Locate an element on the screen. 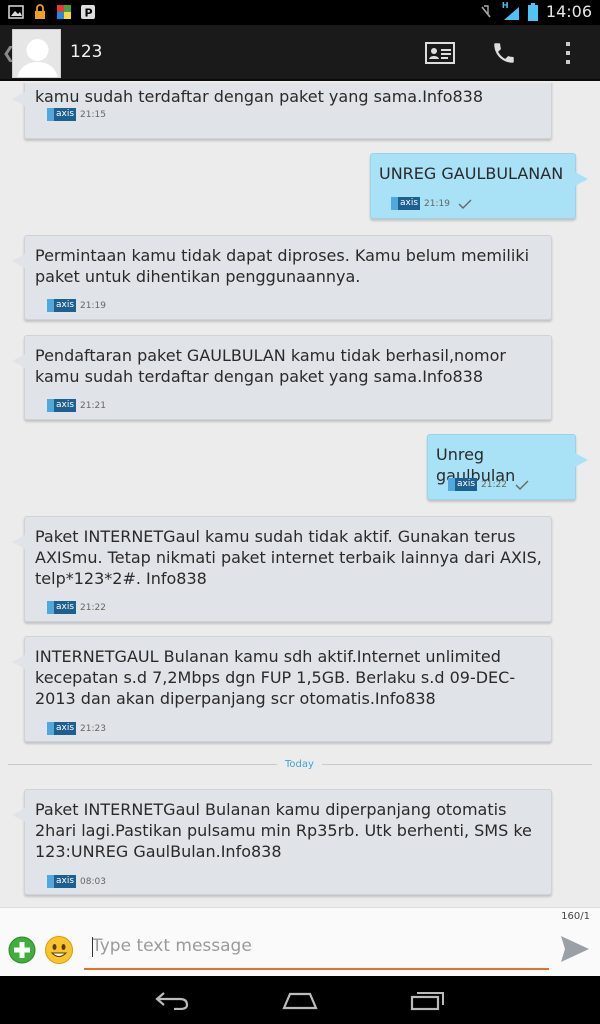  date-divider-label: Today is located at coordinates (299, 764).